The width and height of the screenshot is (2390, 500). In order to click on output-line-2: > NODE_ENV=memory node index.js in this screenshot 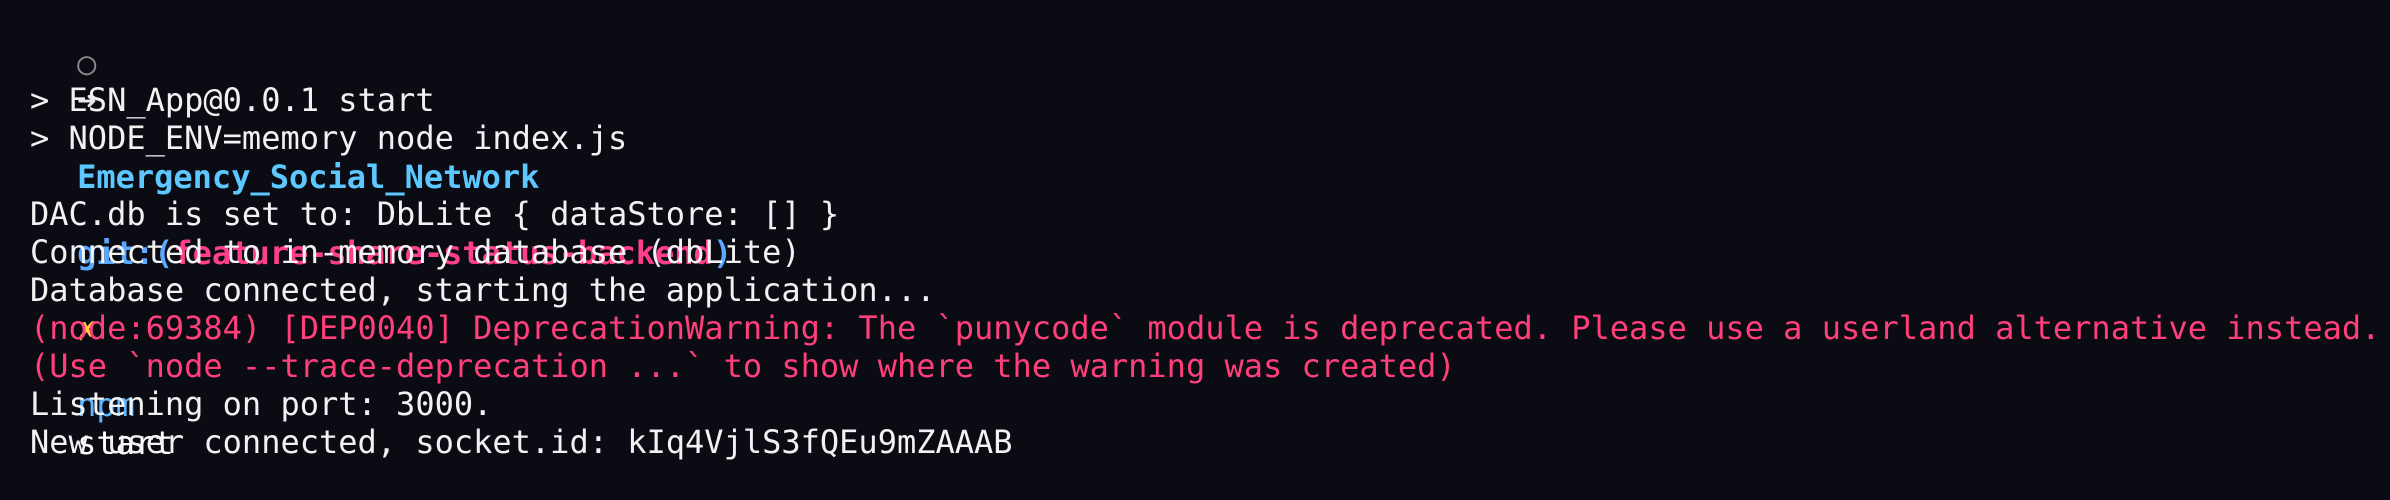, I will do `click(329, 138)`.